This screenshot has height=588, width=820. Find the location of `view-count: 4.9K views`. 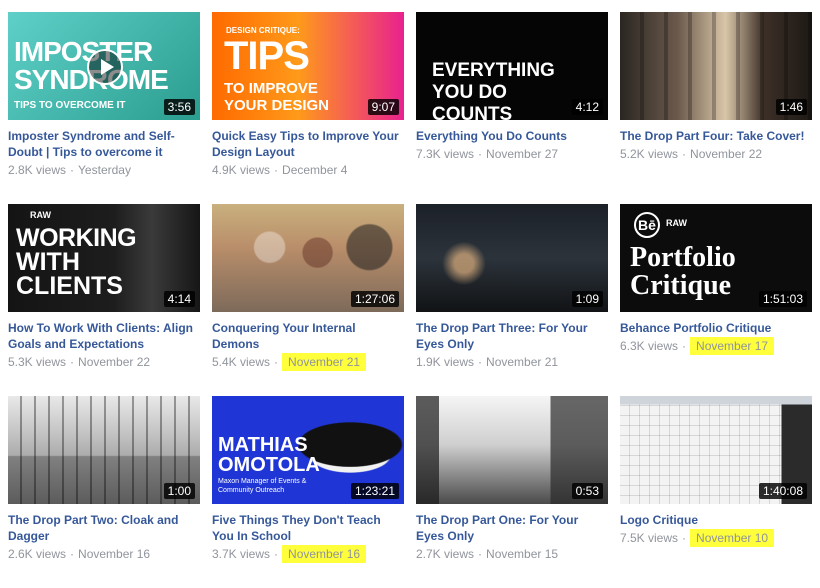

view-count: 4.9K views is located at coordinates (241, 170).